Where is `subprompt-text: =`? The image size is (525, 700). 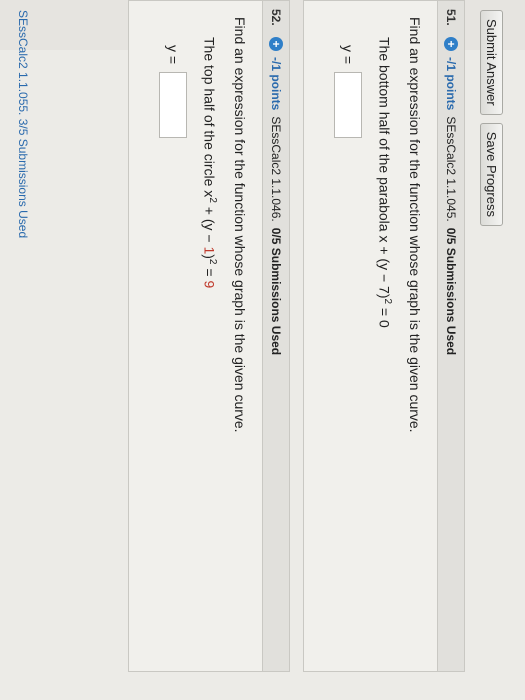 subprompt-text: = is located at coordinates (209, 272).